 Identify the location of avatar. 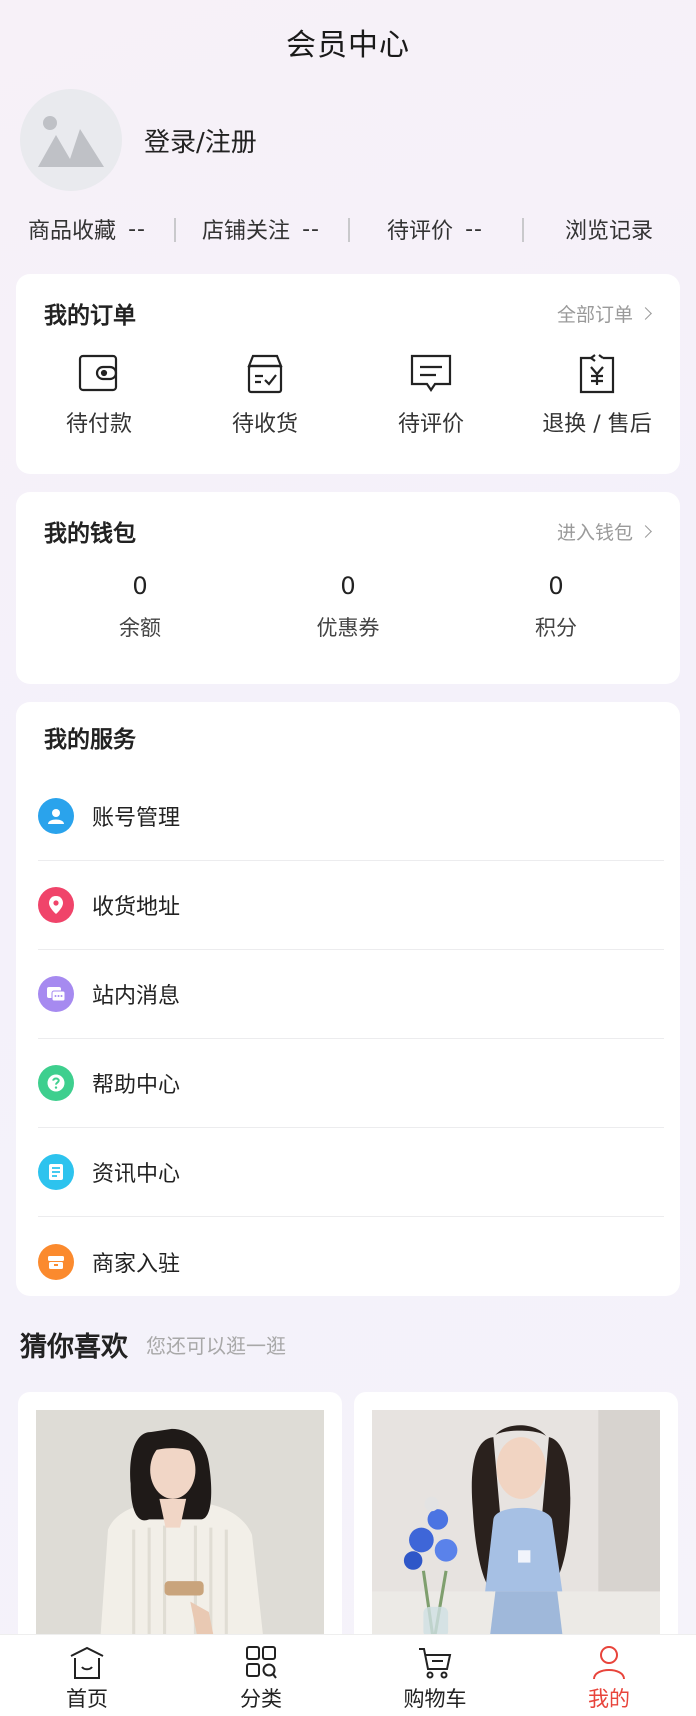
(71, 140).